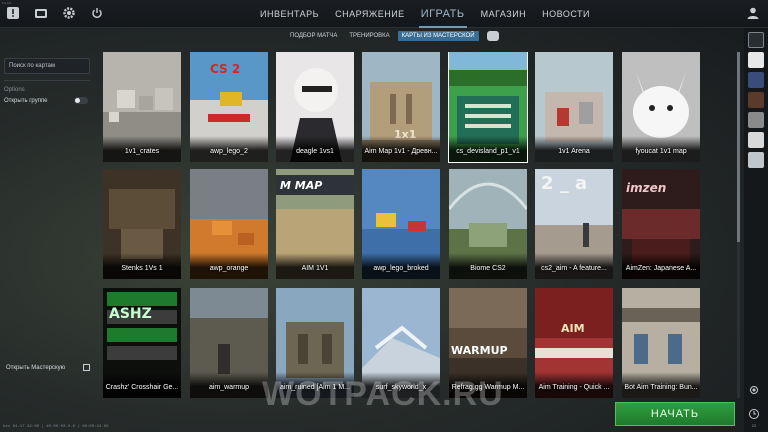  What do you see at coordinates (646, 188) in the screenshot?
I see `map-overlay-text: imzen` at bounding box center [646, 188].